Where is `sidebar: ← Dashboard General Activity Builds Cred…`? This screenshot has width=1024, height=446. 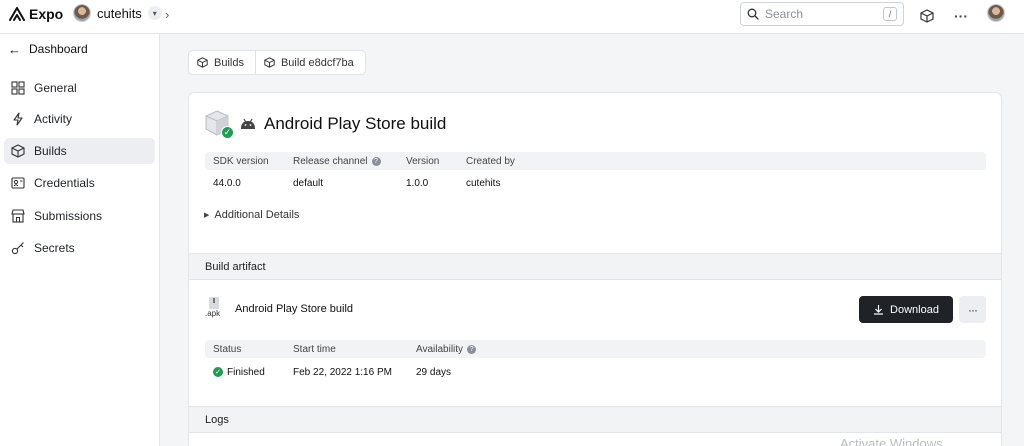 sidebar: ← Dashboard General Activity Builds Cred… is located at coordinates (80, 240).